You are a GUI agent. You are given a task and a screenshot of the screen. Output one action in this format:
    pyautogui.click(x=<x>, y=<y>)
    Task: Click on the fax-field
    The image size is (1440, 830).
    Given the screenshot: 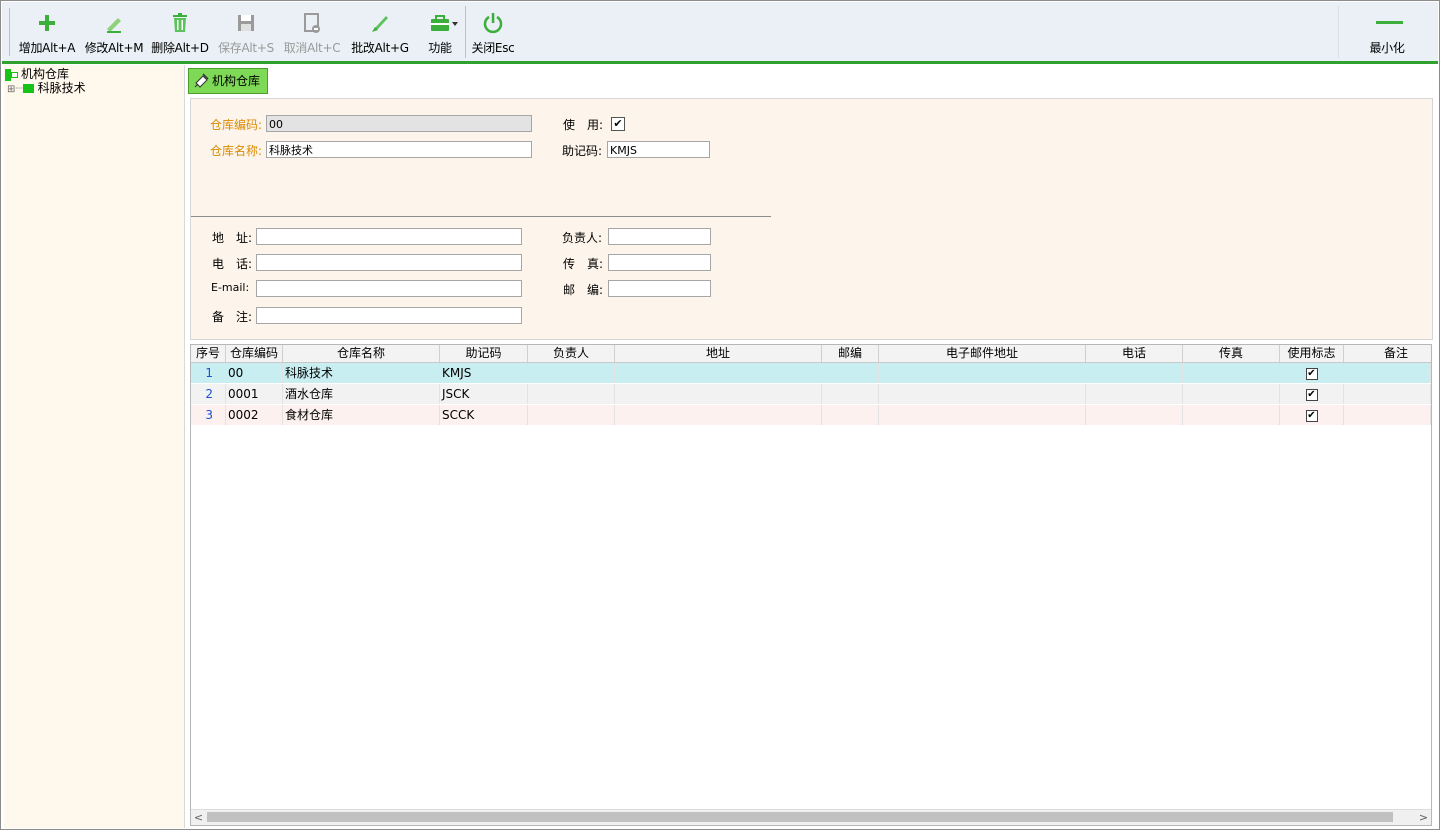 What is the action you would take?
    pyautogui.click(x=659, y=262)
    